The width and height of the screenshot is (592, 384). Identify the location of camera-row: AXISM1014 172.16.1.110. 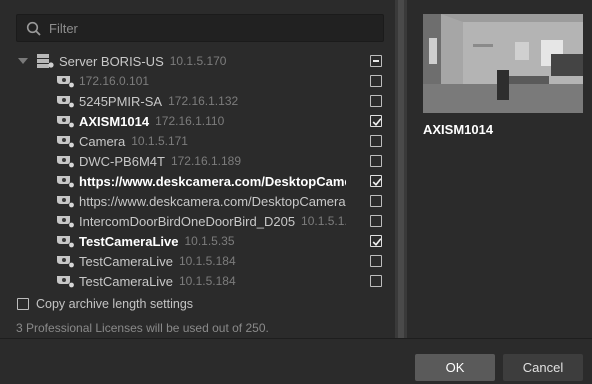
(219, 121).